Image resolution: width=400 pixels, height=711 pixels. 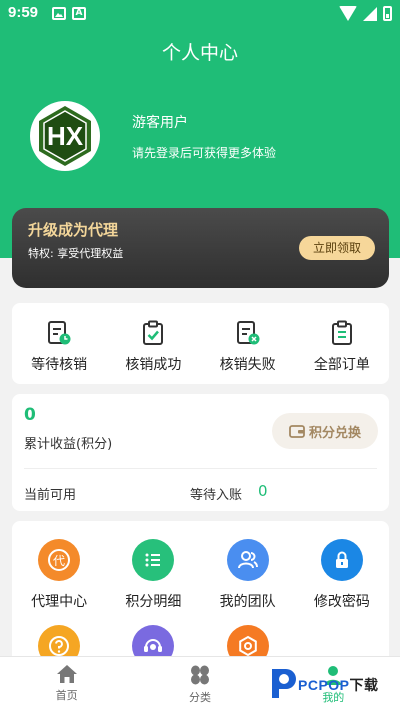 What do you see at coordinates (153, 602) in the screenshot?
I see `tool-points-detail-label: 积分明细` at bounding box center [153, 602].